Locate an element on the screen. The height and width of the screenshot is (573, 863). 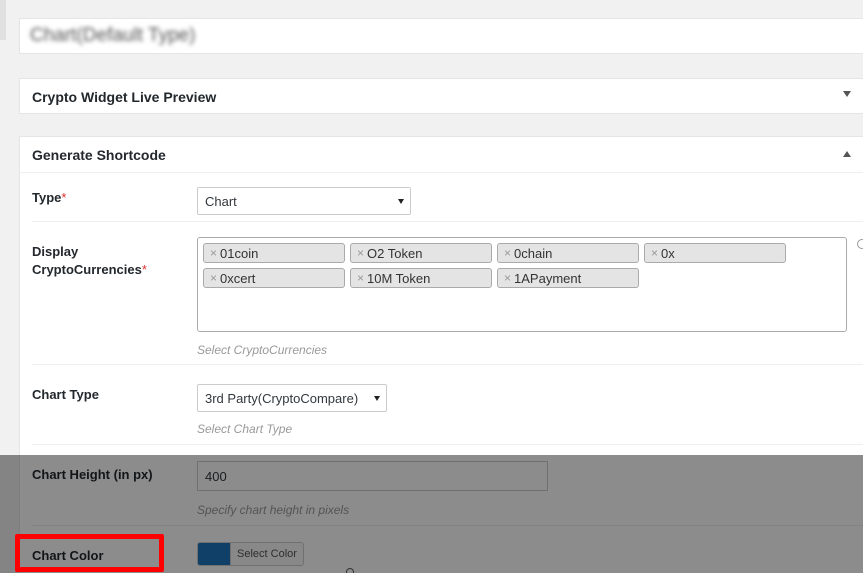
chevron-down-icon is located at coordinates (847, 94).